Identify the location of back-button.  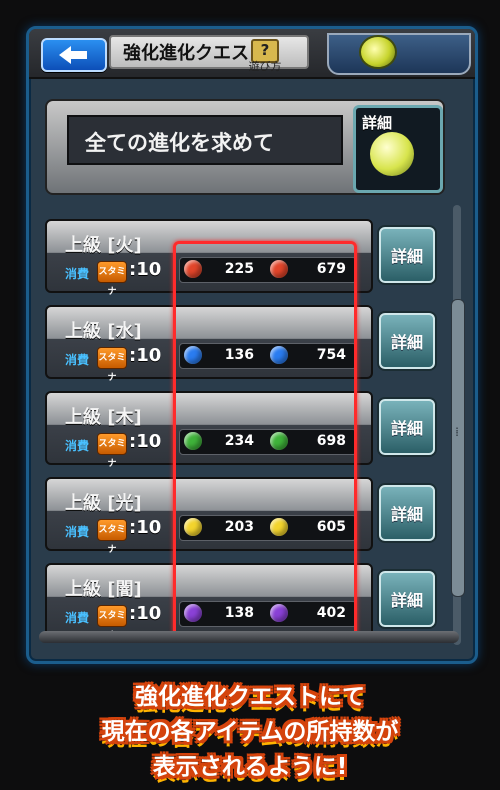
(74, 55).